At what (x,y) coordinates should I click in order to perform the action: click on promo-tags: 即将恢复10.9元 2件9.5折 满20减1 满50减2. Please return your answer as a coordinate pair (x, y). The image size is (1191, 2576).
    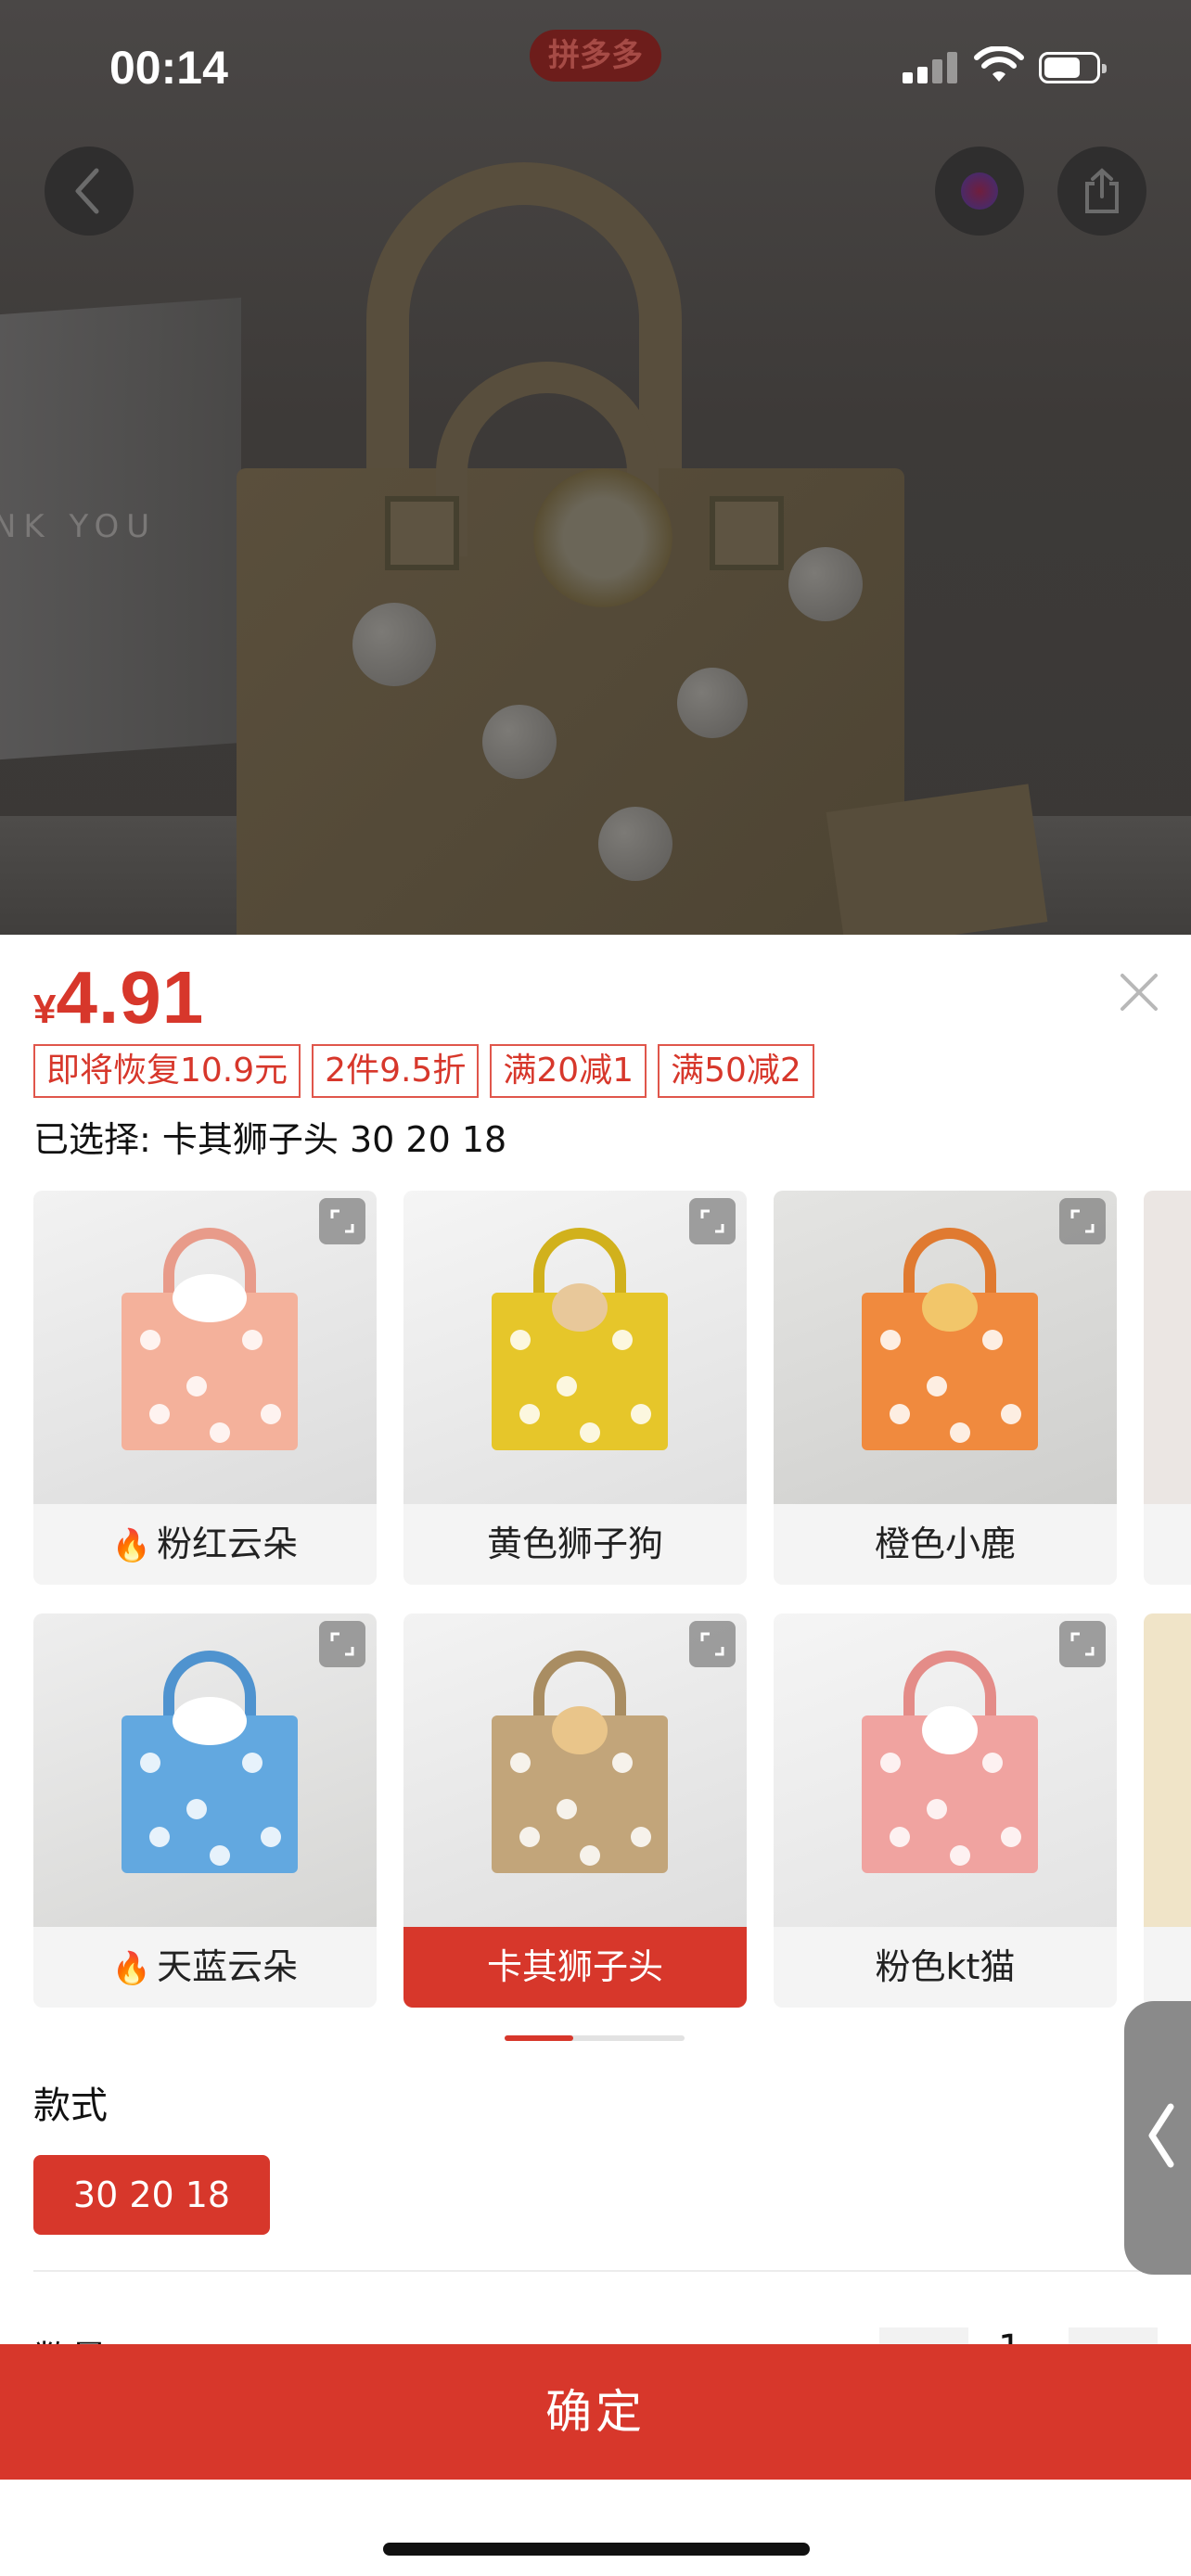
    Looking at the image, I should click on (424, 1071).